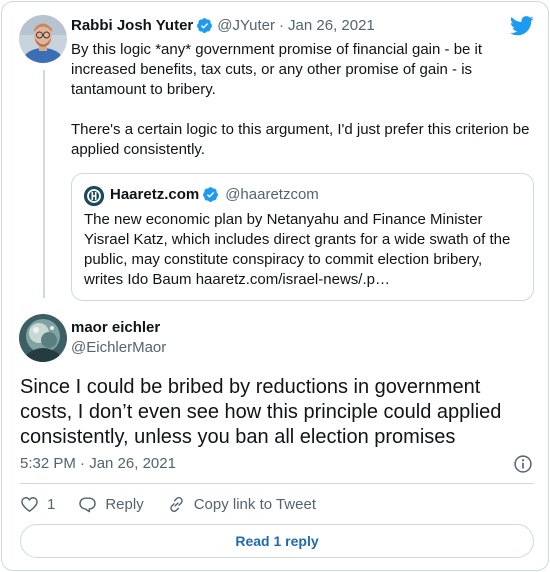 Image resolution: width=550 pixels, height=572 pixels. Describe the element at coordinates (277, 541) in the screenshot. I see `read-reply-button: Read 1 reply` at that location.